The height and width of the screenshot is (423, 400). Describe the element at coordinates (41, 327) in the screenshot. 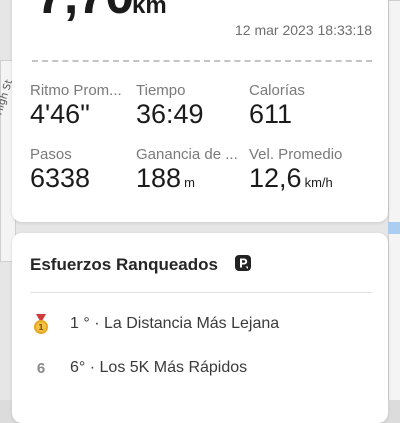

I see `svg-text: 1` at that location.